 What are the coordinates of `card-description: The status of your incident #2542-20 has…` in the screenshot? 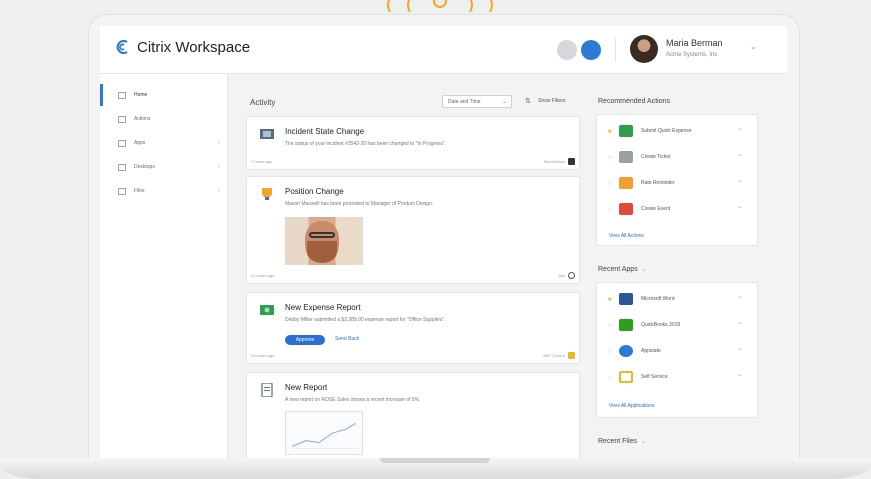 It's located at (366, 144).